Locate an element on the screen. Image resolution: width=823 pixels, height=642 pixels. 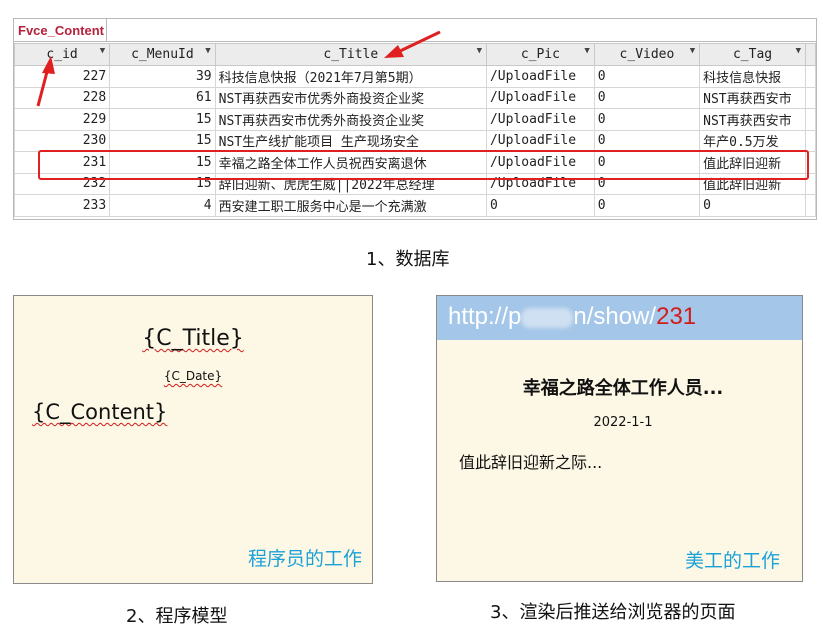
caption-database: 1、数据库 is located at coordinates (408, 259).